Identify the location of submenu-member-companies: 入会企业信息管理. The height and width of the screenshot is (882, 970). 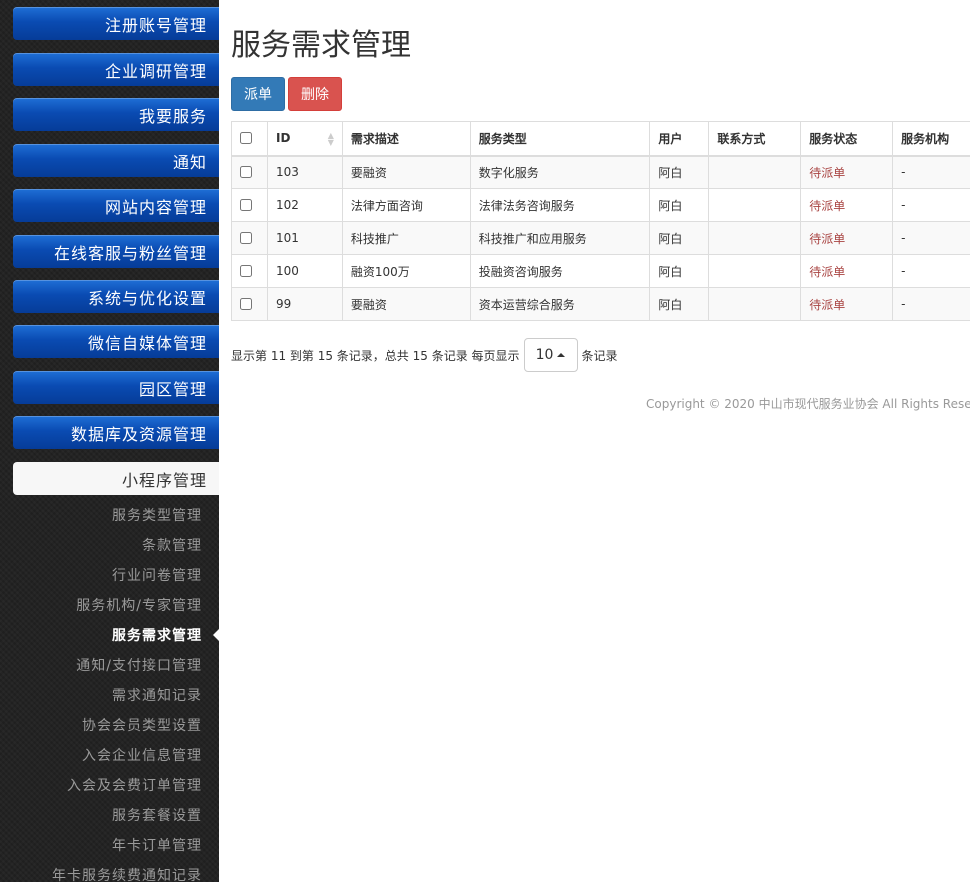
(142, 756).